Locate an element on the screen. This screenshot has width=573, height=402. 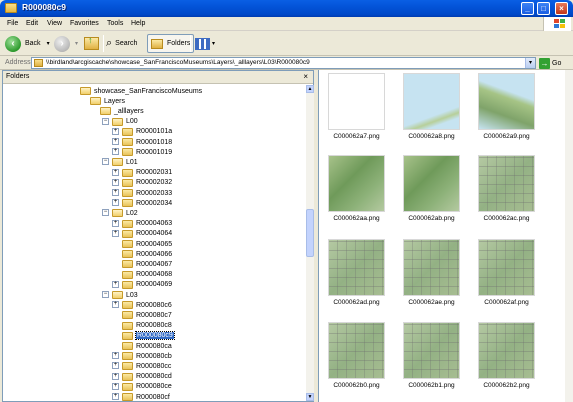
tree-item: R00004068 is located at coordinates (147, 275).